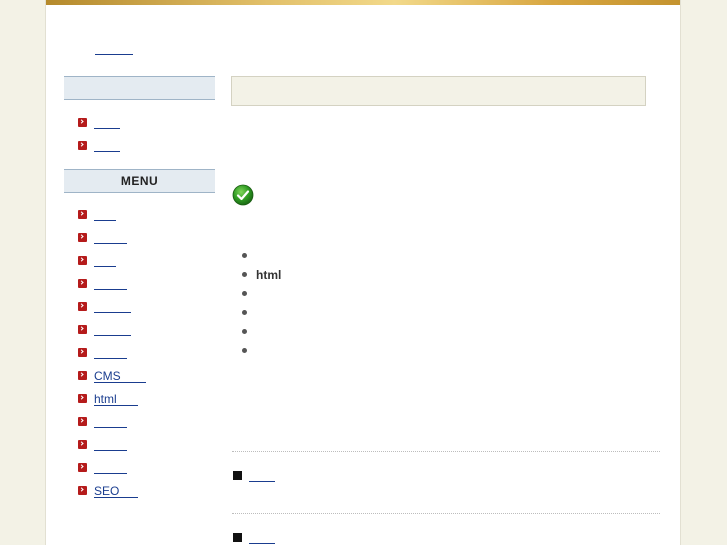 The width and height of the screenshot is (727, 545). What do you see at coordinates (114, 48) in the screenshot?
I see `site-home-link` at bounding box center [114, 48].